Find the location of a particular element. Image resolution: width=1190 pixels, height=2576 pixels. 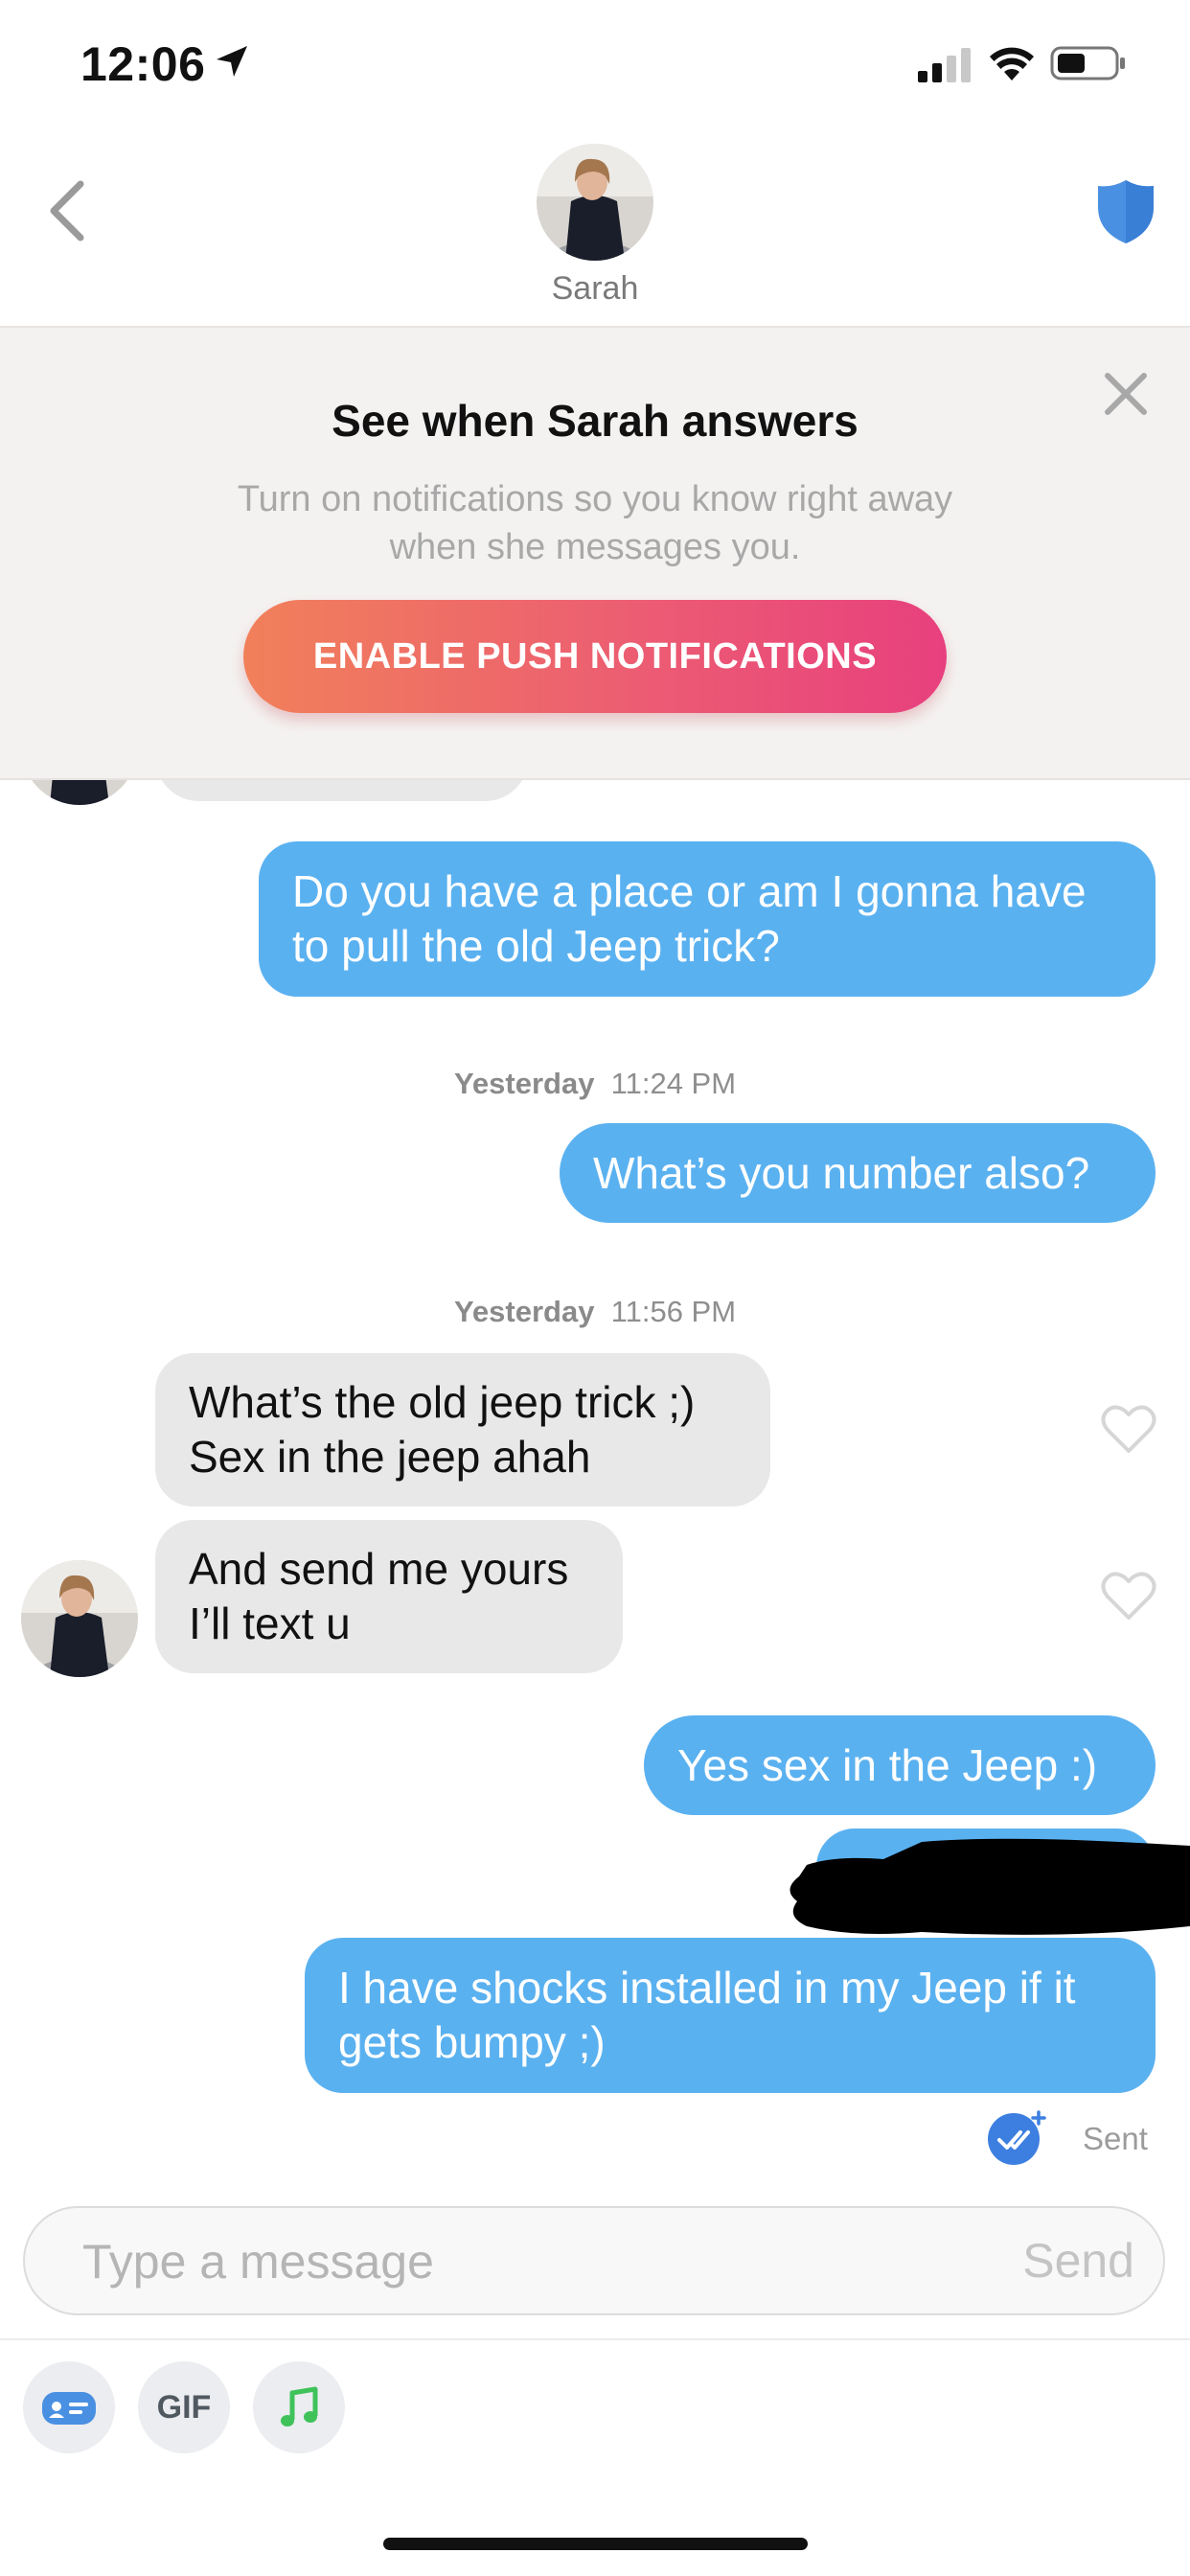

message-composer: Send is located at coordinates (594, 2260).